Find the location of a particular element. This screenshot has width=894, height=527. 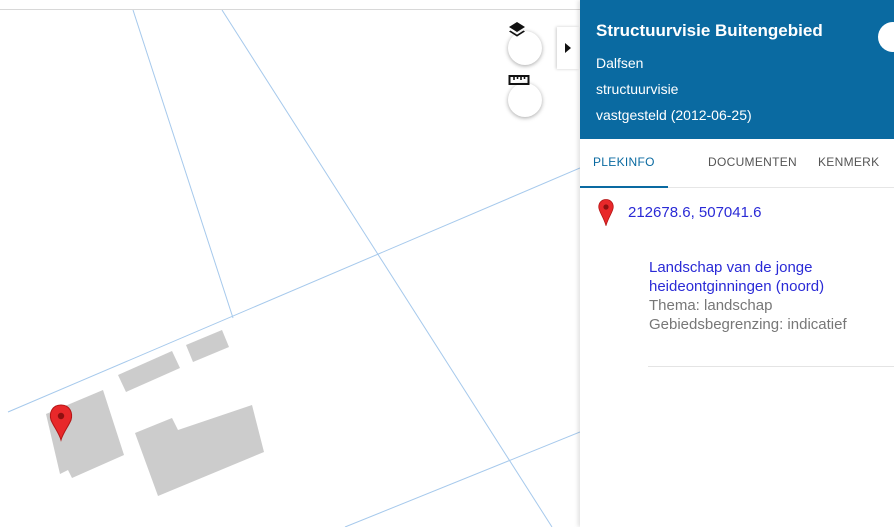

plan-municipality: Dalfsen is located at coordinates (620, 63).